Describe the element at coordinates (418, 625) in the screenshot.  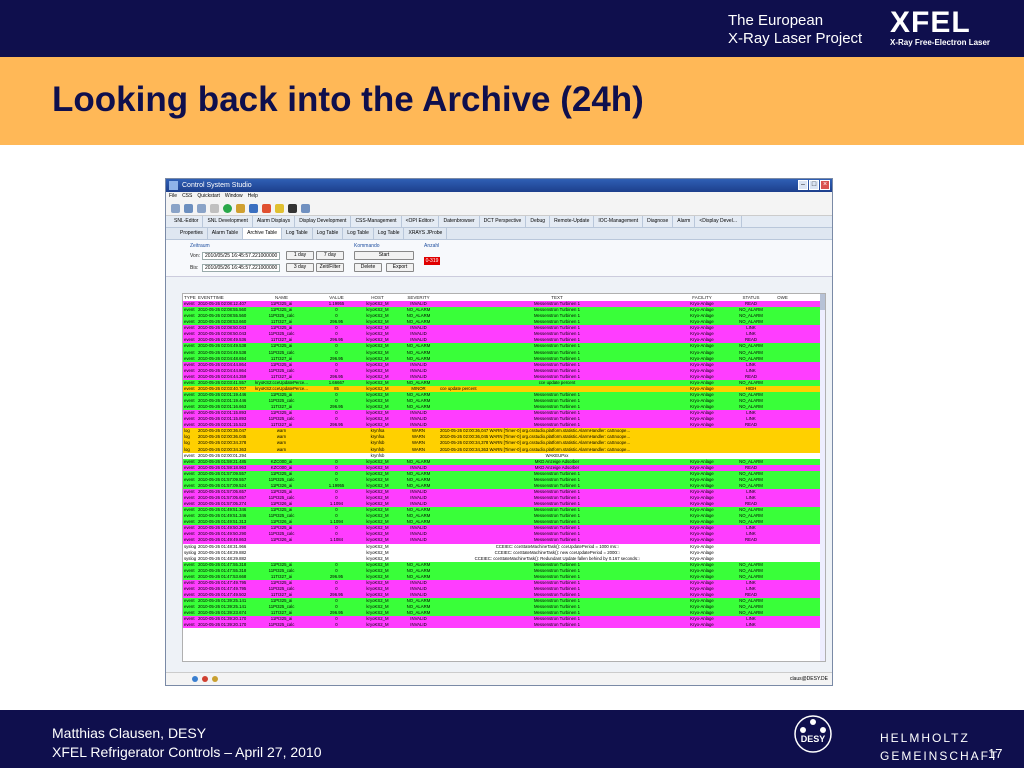
I see `table-cell: INVALID` at that location.